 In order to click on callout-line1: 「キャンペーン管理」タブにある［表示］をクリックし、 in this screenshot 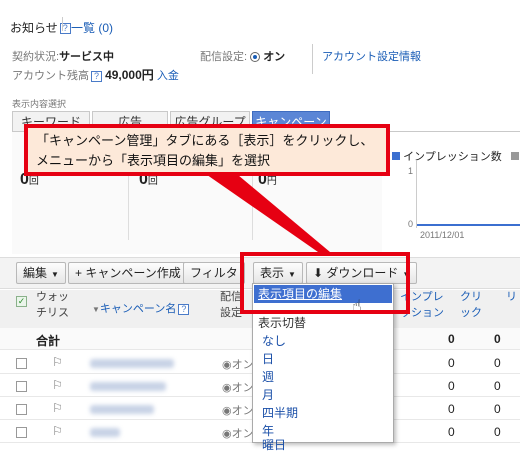, I will do `click(205, 140)`.